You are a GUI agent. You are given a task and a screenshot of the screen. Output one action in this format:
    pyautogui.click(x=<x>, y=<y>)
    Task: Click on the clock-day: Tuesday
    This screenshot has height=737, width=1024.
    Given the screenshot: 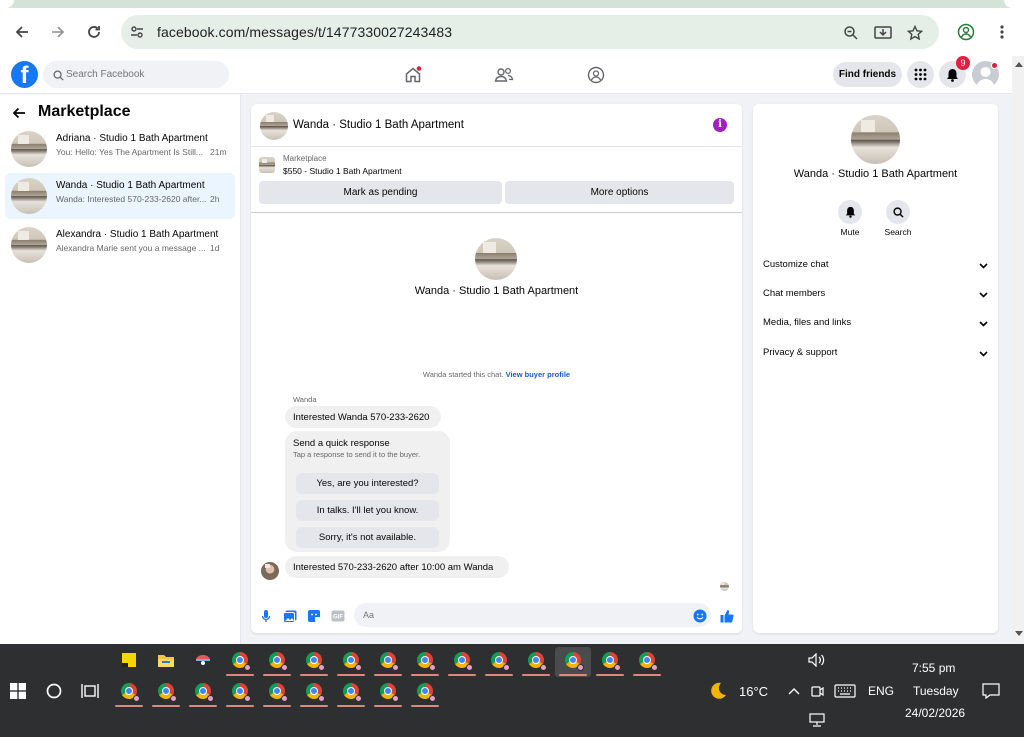 What is the action you would take?
    pyautogui.click(x=936, y=691)
    